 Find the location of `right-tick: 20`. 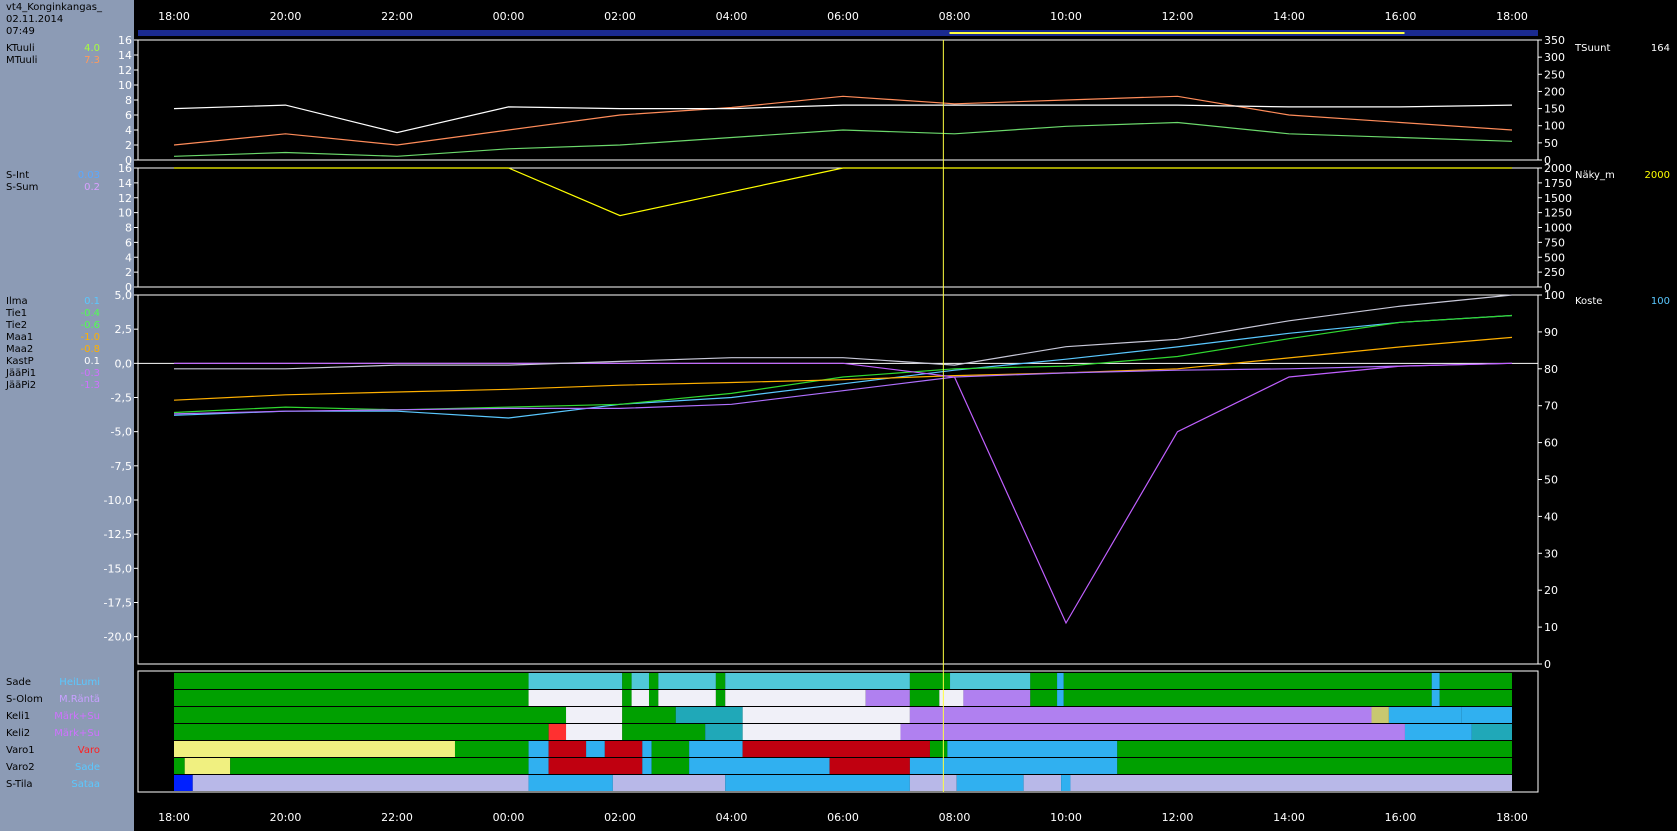

right-tick: 20 is located at coordinates (1551, 590).